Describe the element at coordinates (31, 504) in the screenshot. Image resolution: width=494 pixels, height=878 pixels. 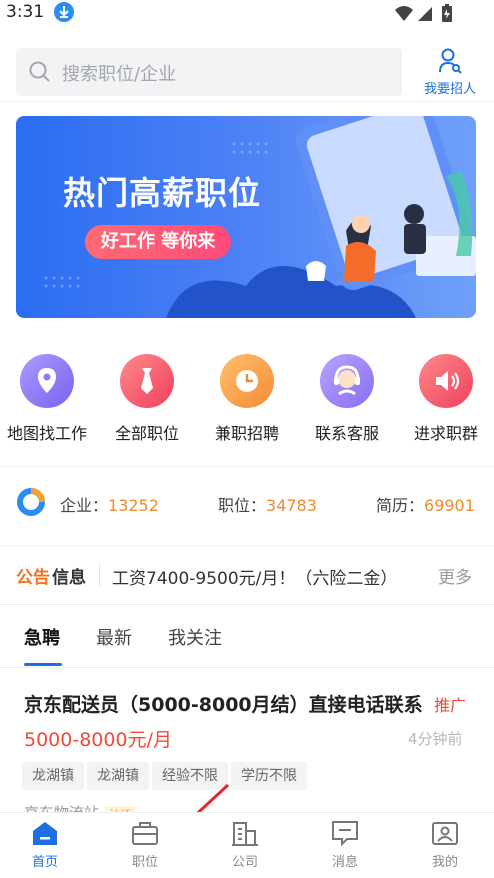
I see `stats-pie-icon` at that location.